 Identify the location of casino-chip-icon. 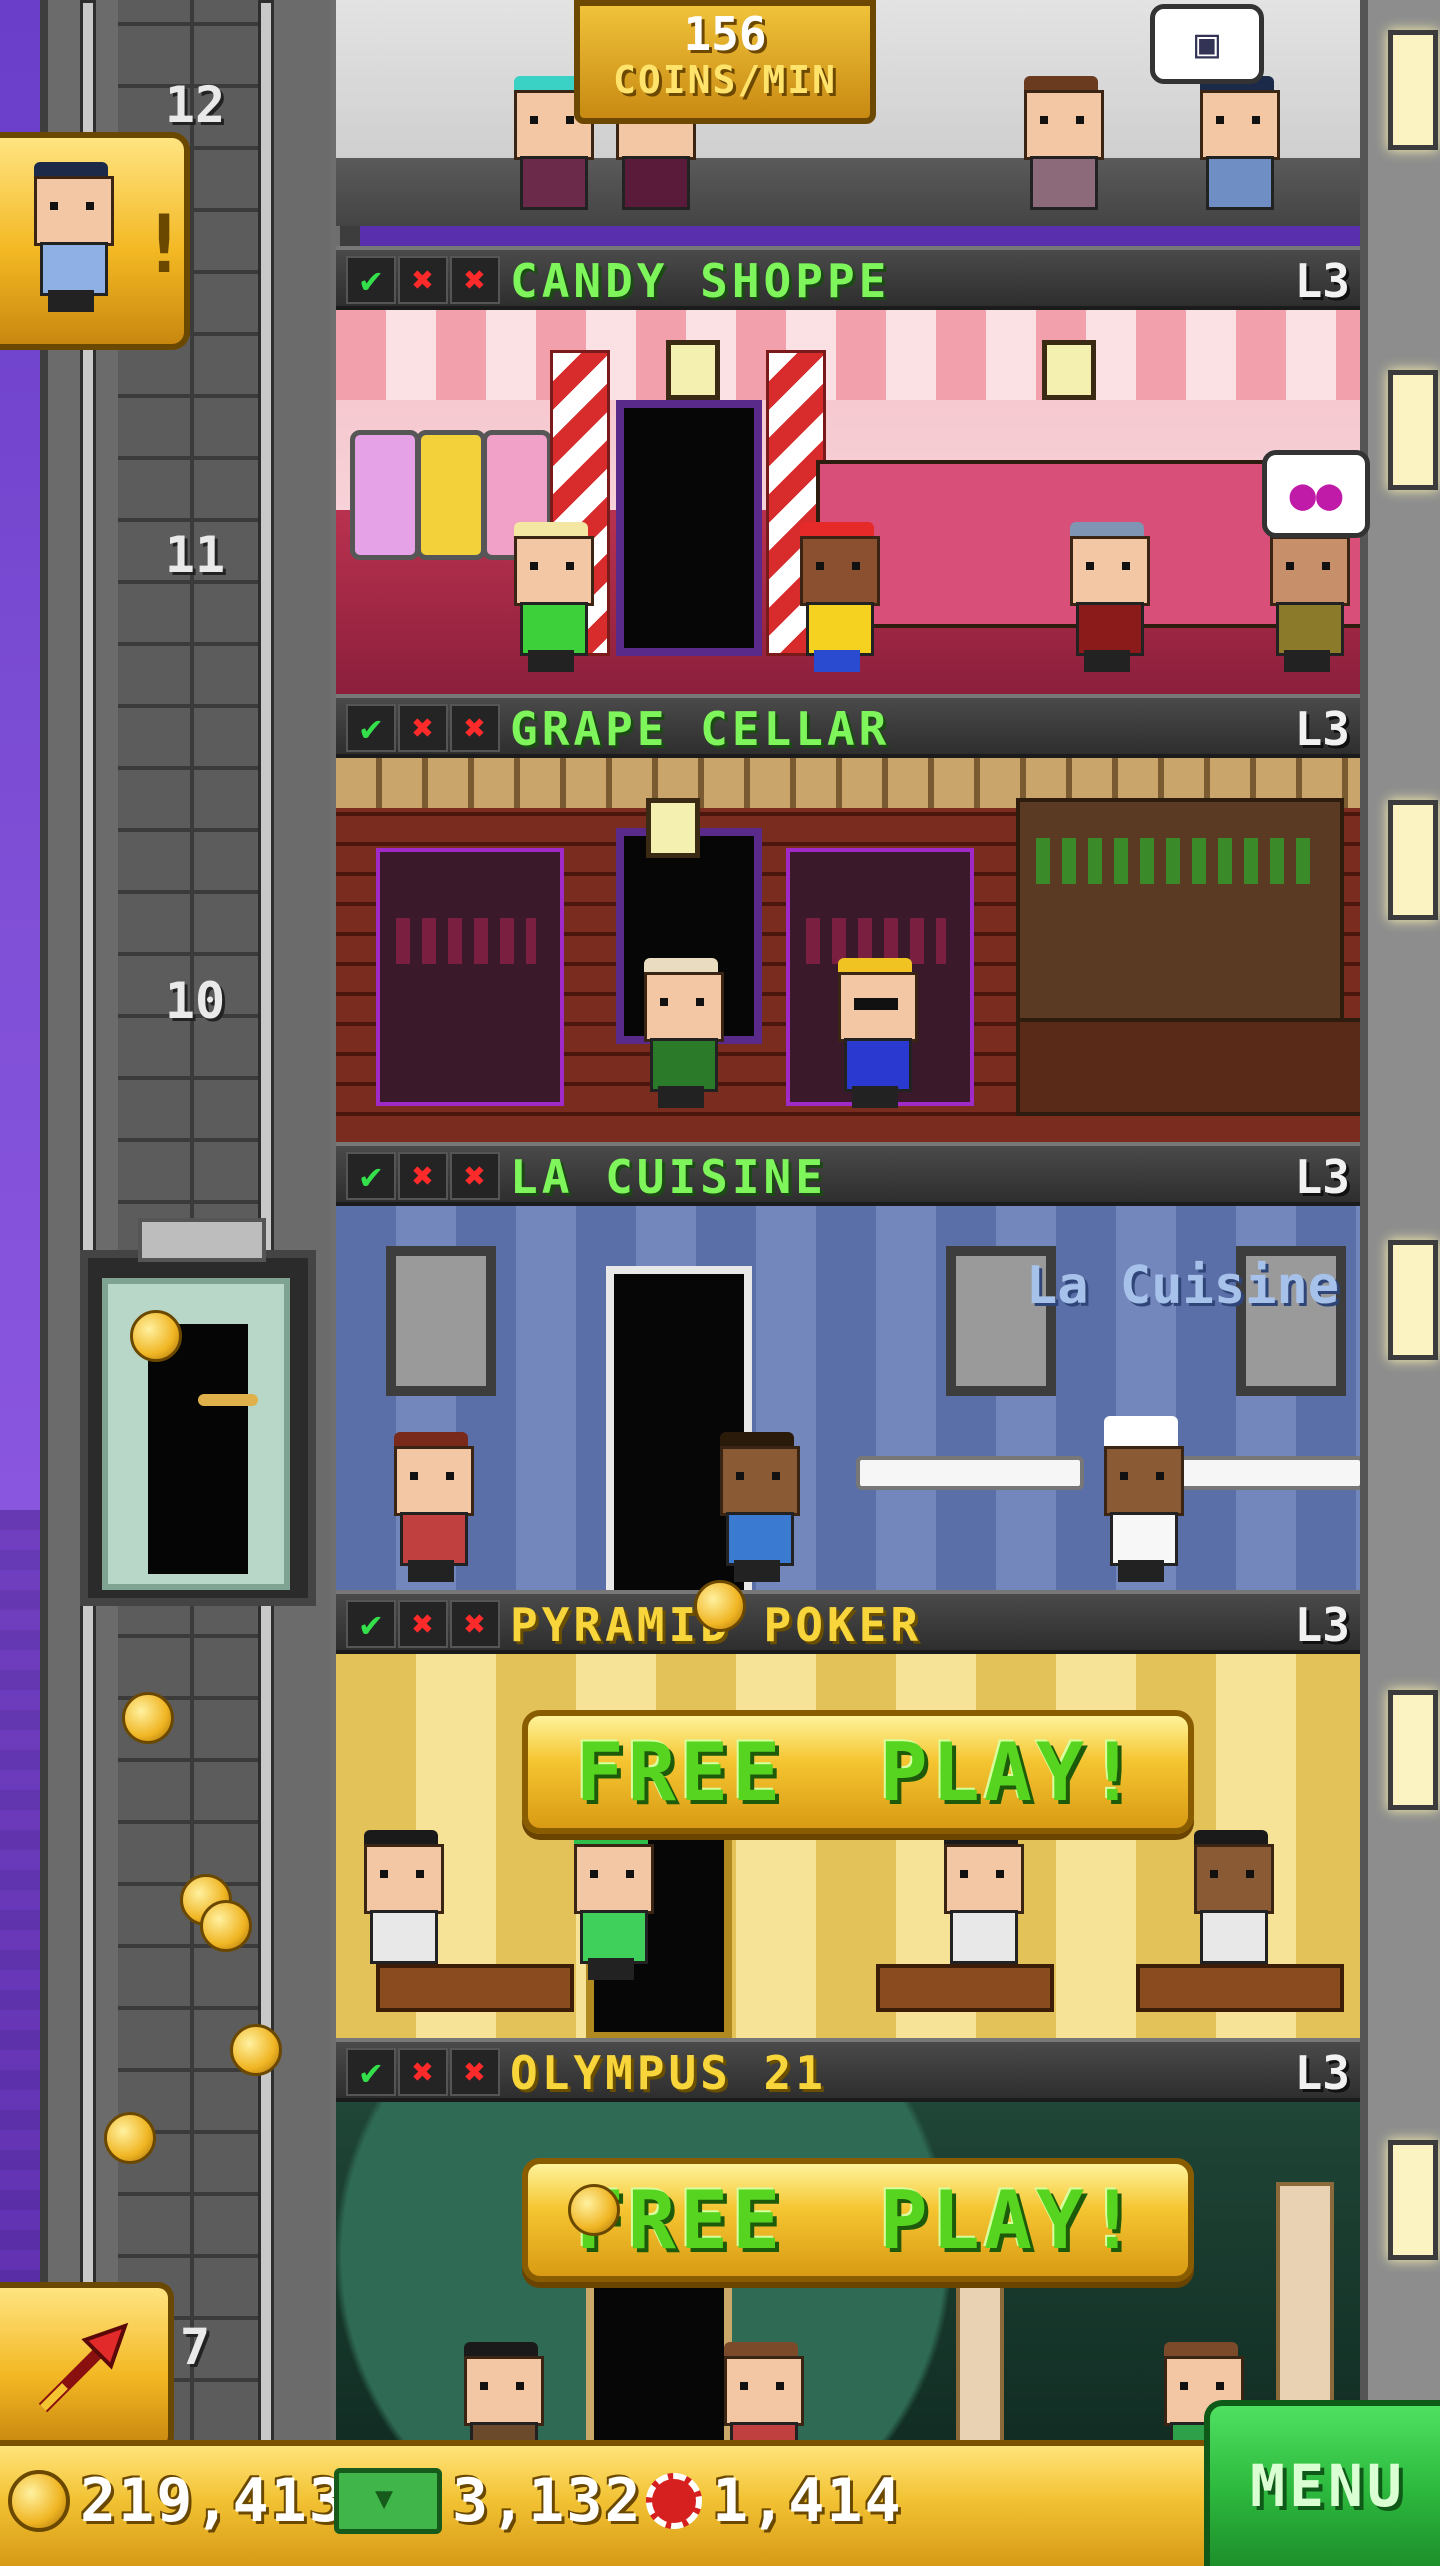
(674, 2501).